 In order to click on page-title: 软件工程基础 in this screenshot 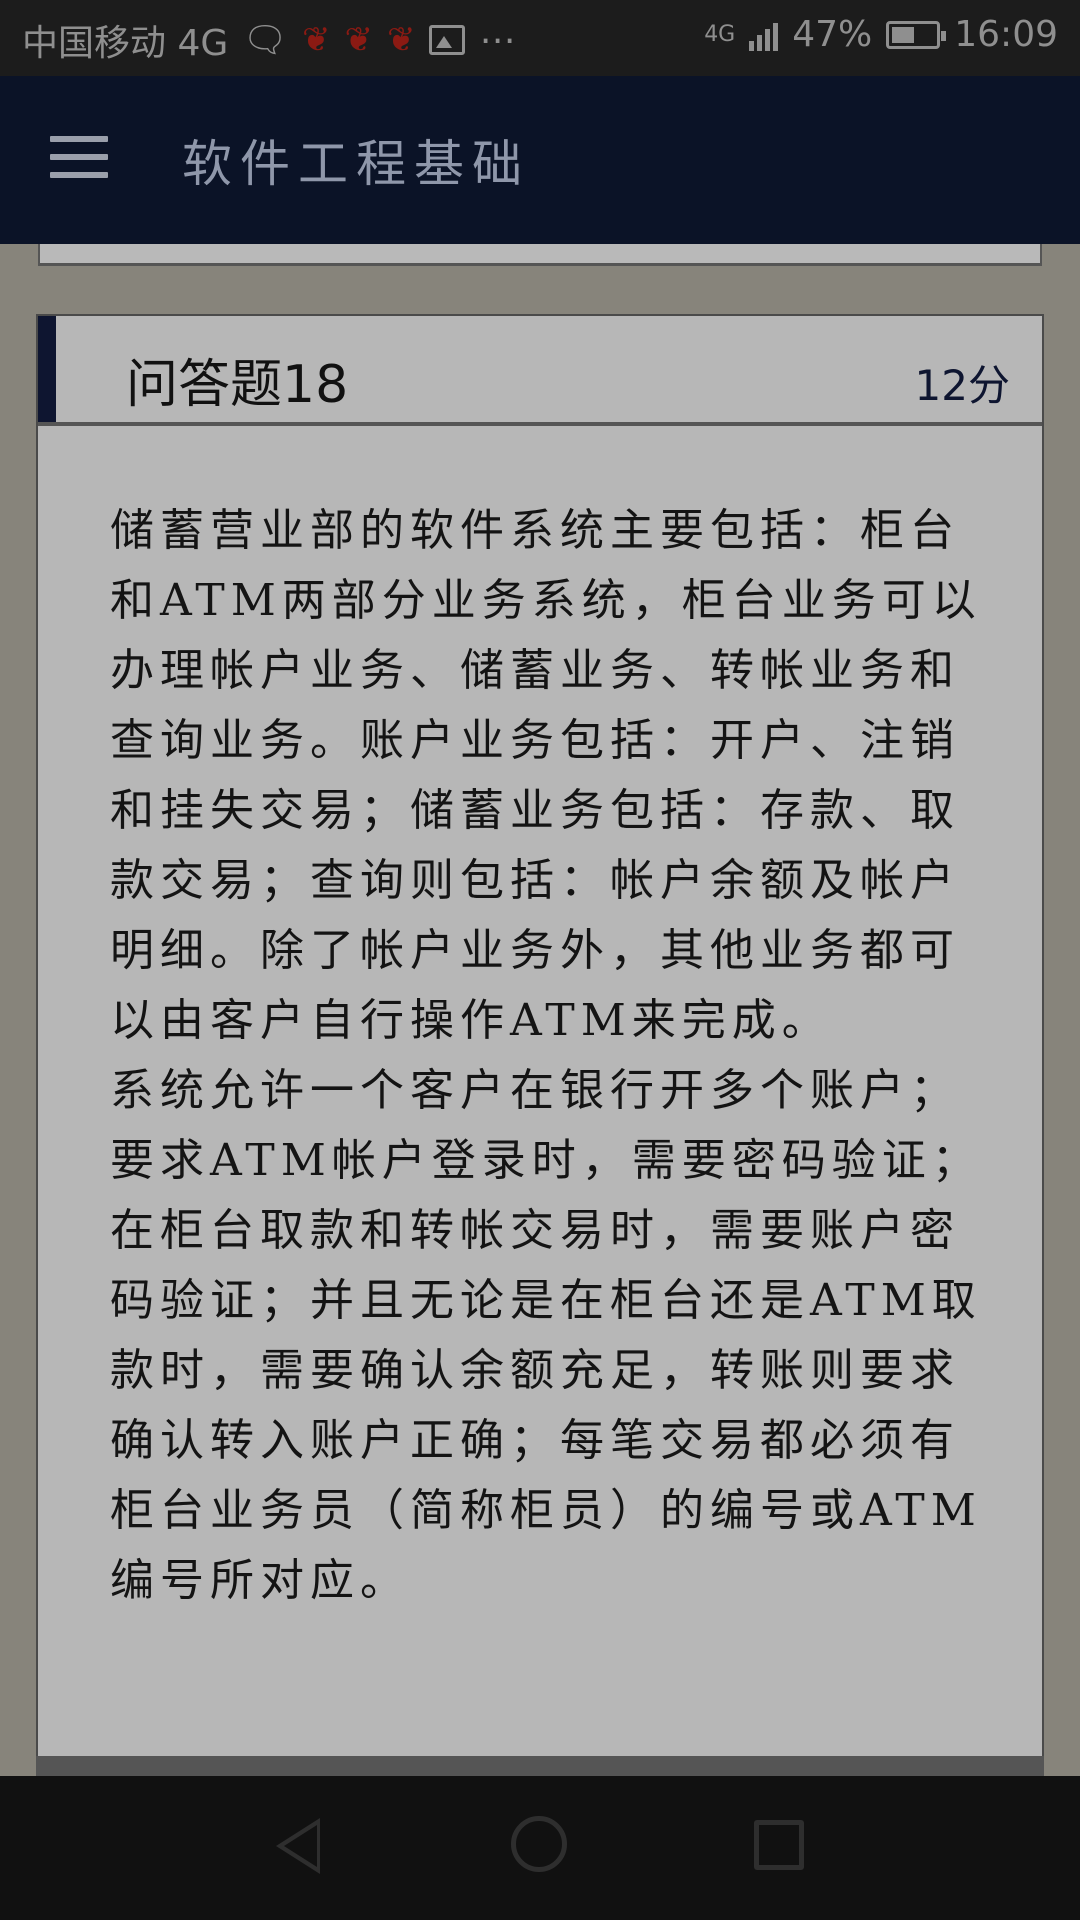, I will do `click(356, 164)`.